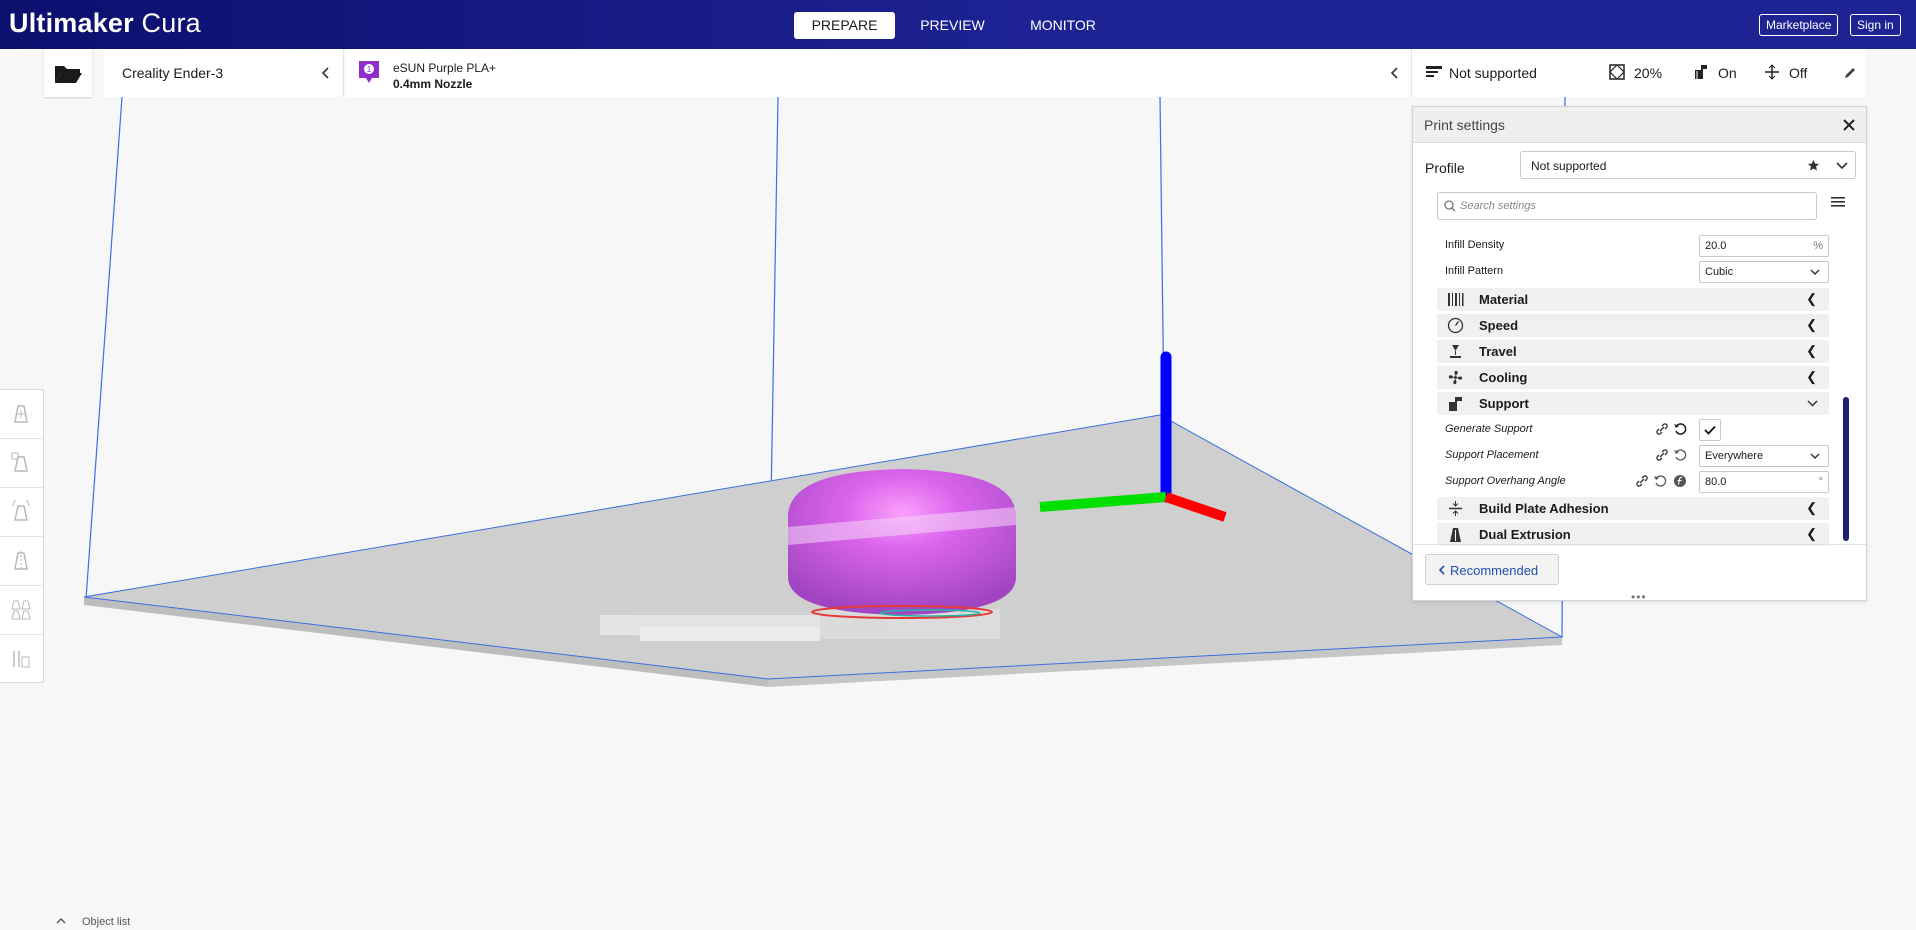  I want to click on close-icon, so click(1849, 125).